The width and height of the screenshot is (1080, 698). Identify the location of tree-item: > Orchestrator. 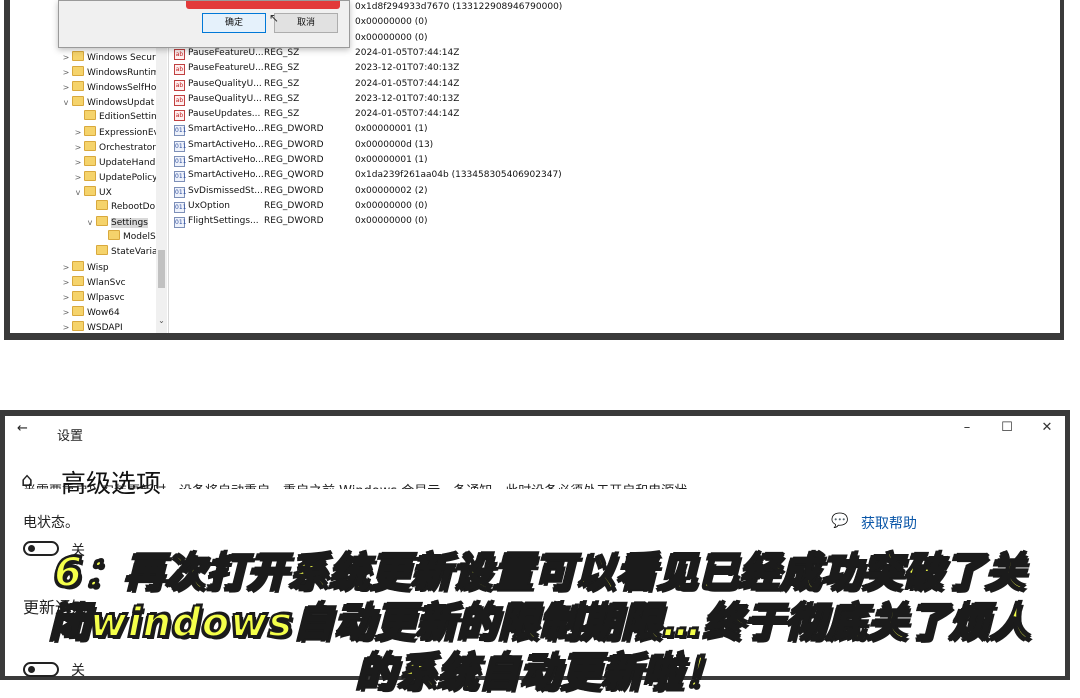
(115, 147).